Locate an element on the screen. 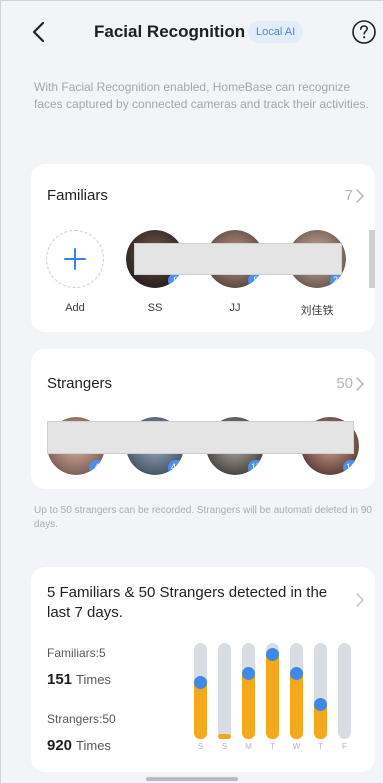  count-badge: 26 is located at coordinates (337, 280).